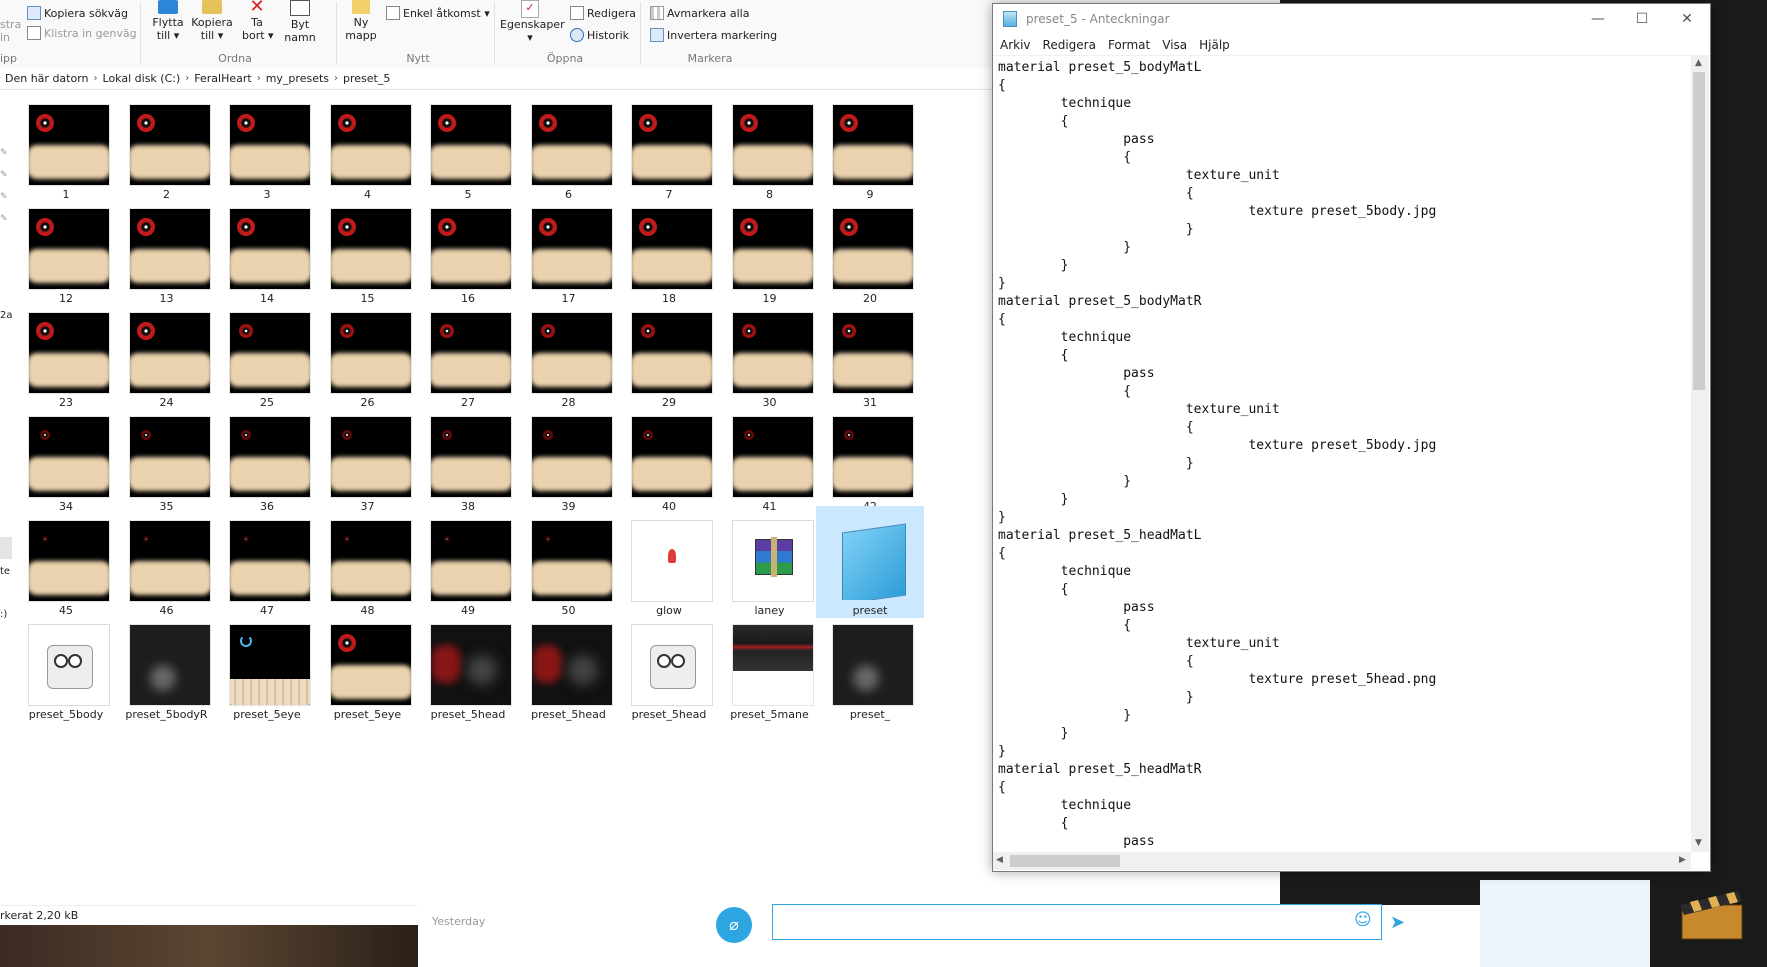 The image size is (1767, 967). Describe the element at coordinates (168, 21) in the screenshot. I see `move-to-button: Flytta till ▾` at that location.